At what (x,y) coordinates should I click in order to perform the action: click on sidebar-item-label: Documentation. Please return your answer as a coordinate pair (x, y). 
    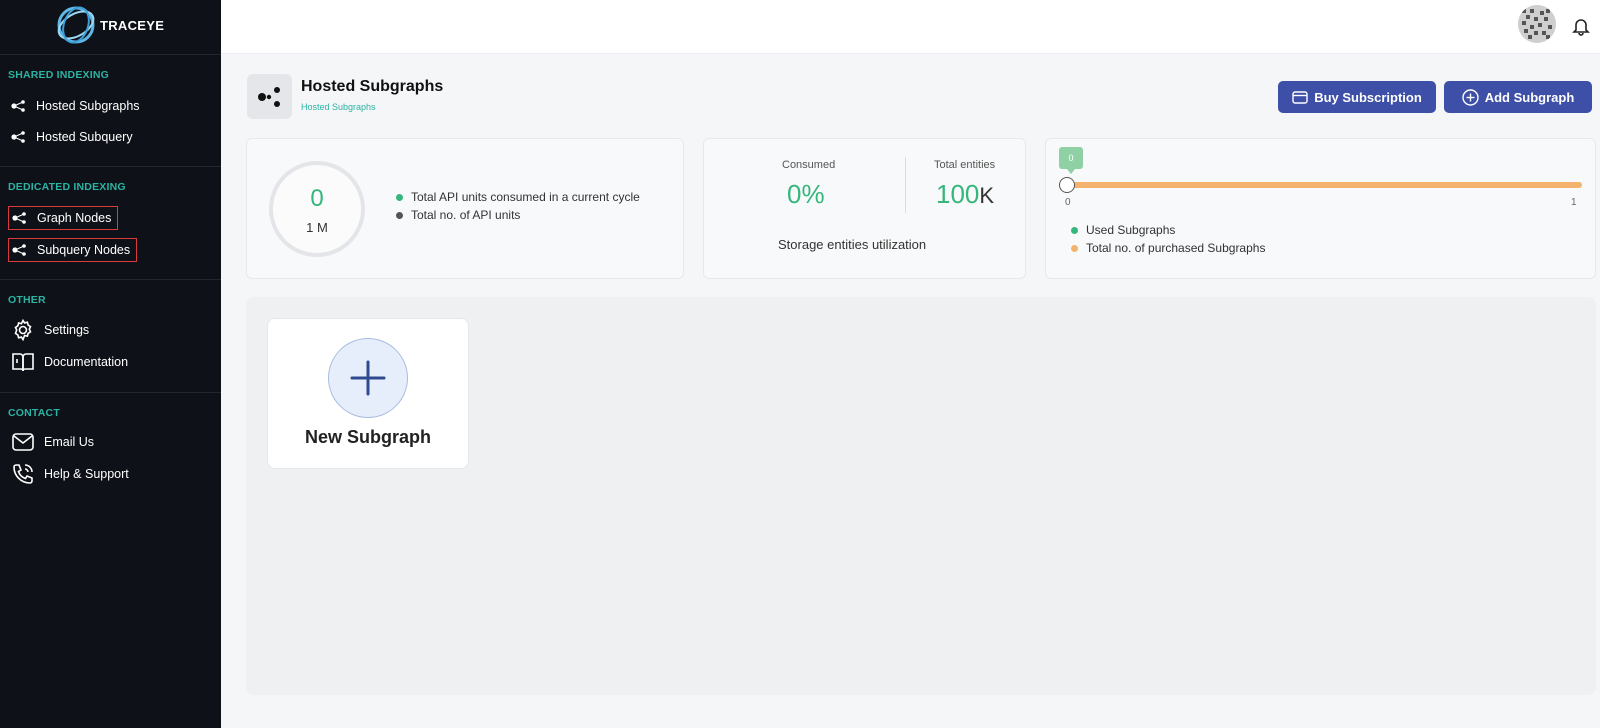
    Looking at the image, I should click on (86, 362).